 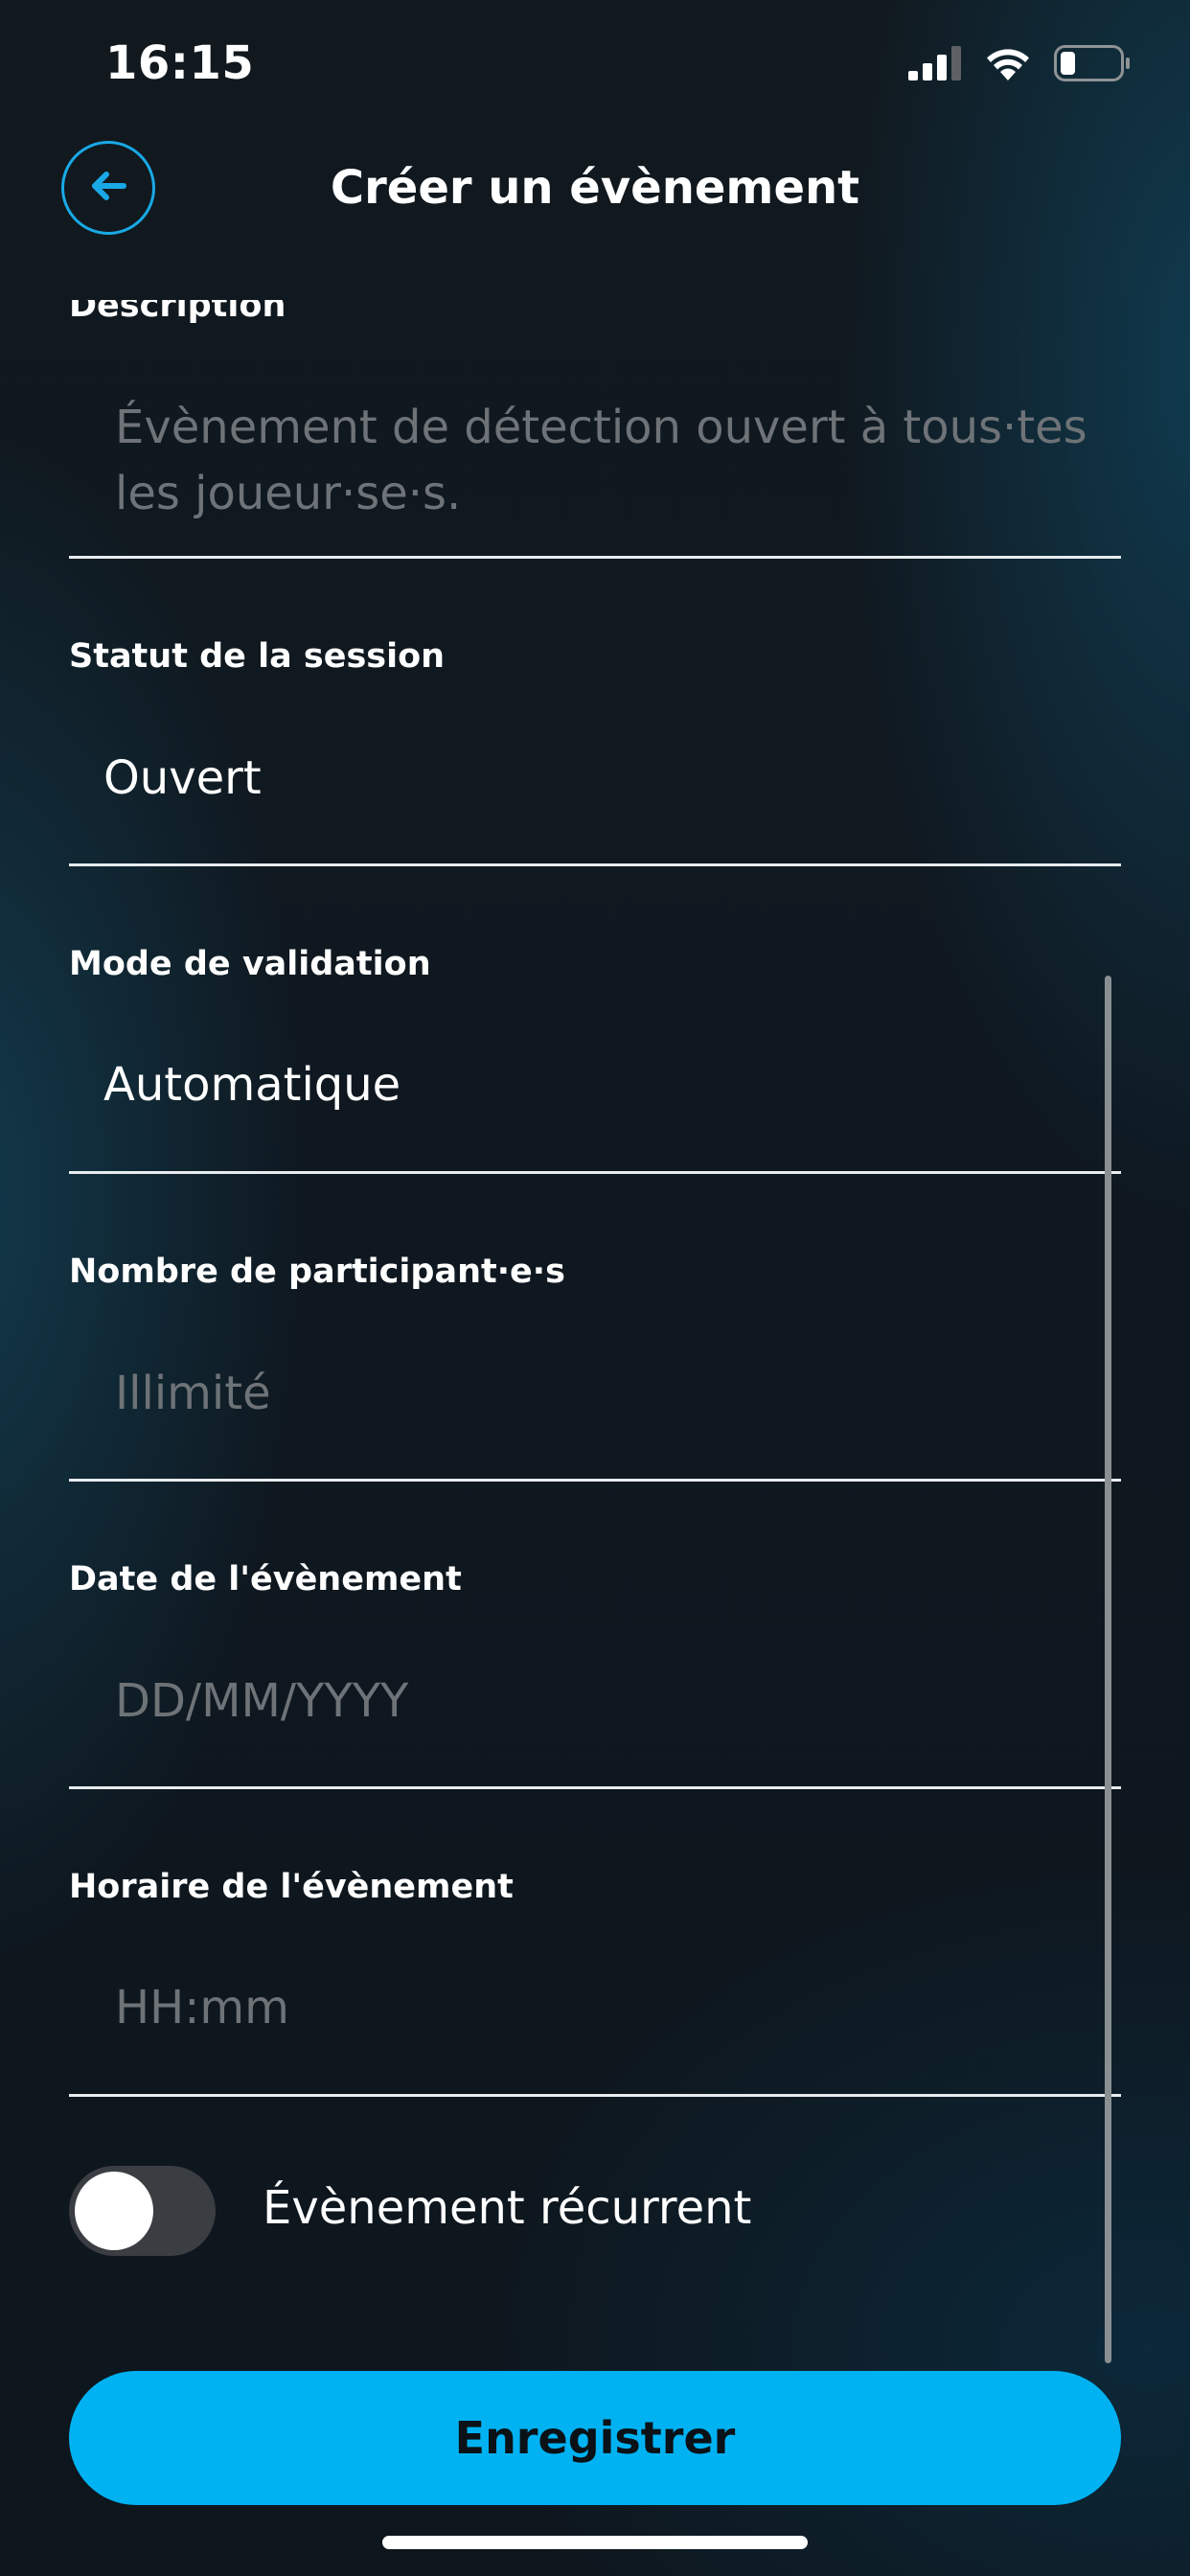 What do you see at coordinates (257, 656) in the screenshot?
I see `session-status-label: Statut de la session` at bounding box center [257, 656].